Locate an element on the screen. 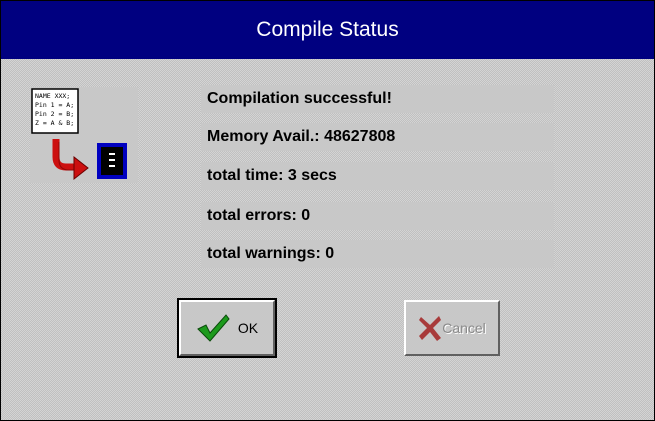 Image resolution: width=655 pixels, height=421 pixels. cancel-button-label: Cancel is located at coordinates (464, 328).